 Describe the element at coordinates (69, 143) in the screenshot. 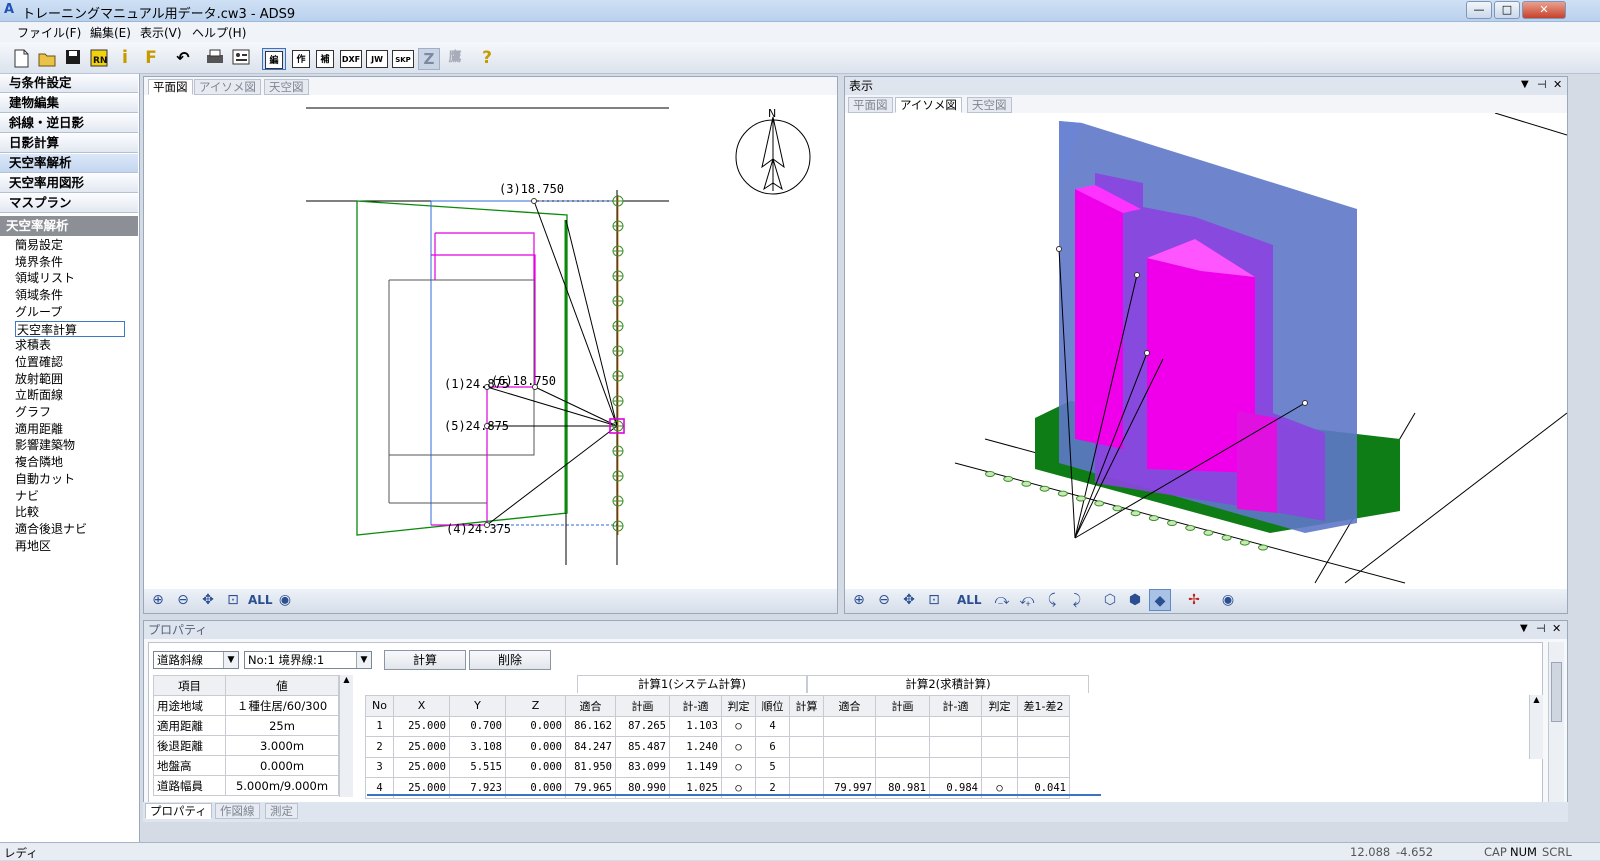

I see `sidebar-group-shadow-calc: 日影計算` at that location.